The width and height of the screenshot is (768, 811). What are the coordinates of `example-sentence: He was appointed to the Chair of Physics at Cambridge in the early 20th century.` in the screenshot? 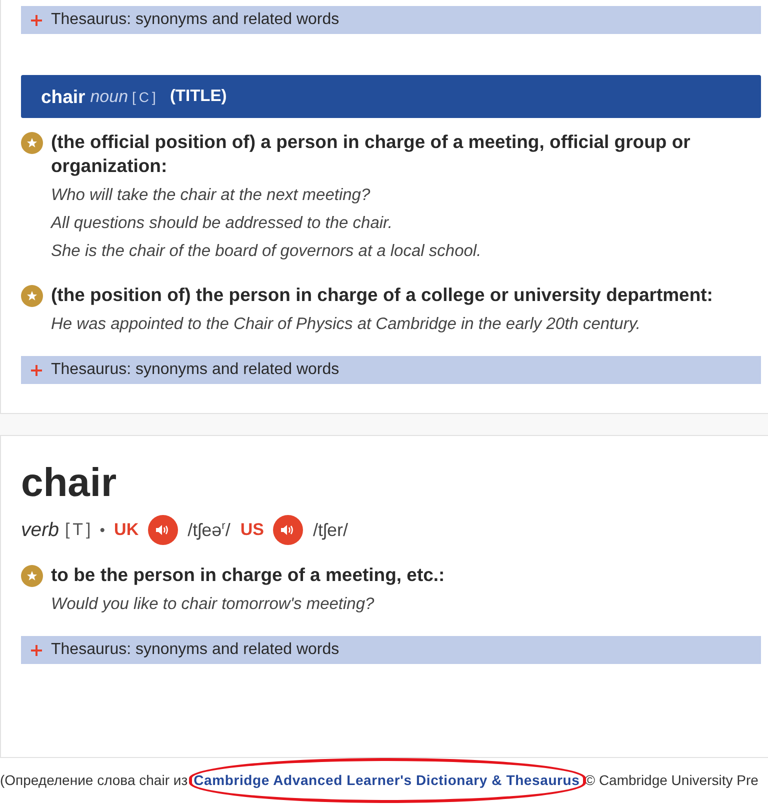 It's located at (346, 324).